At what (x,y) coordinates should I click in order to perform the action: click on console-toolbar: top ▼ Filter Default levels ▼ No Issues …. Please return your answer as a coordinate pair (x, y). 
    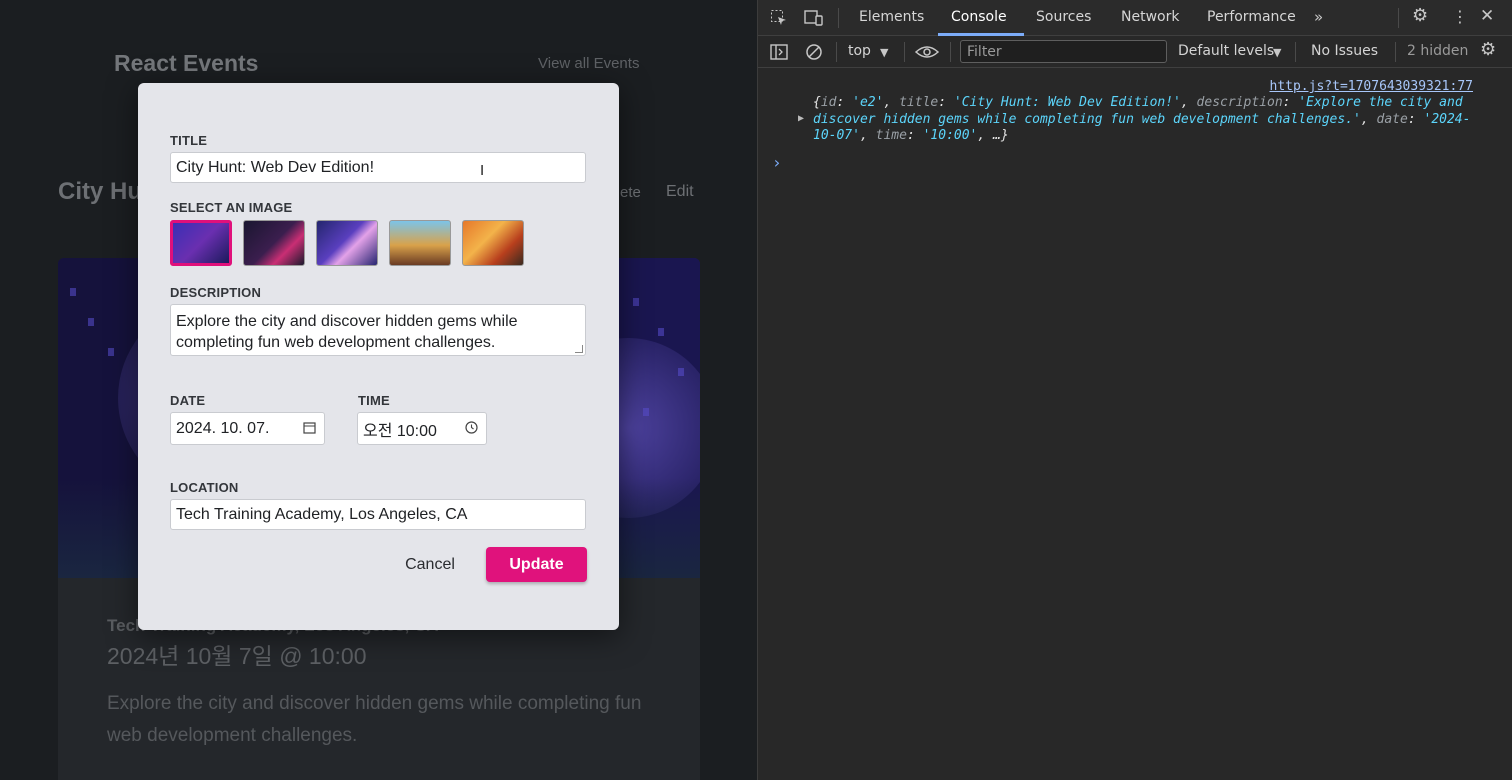
    Looking at the image, I should click on (1135, 52).